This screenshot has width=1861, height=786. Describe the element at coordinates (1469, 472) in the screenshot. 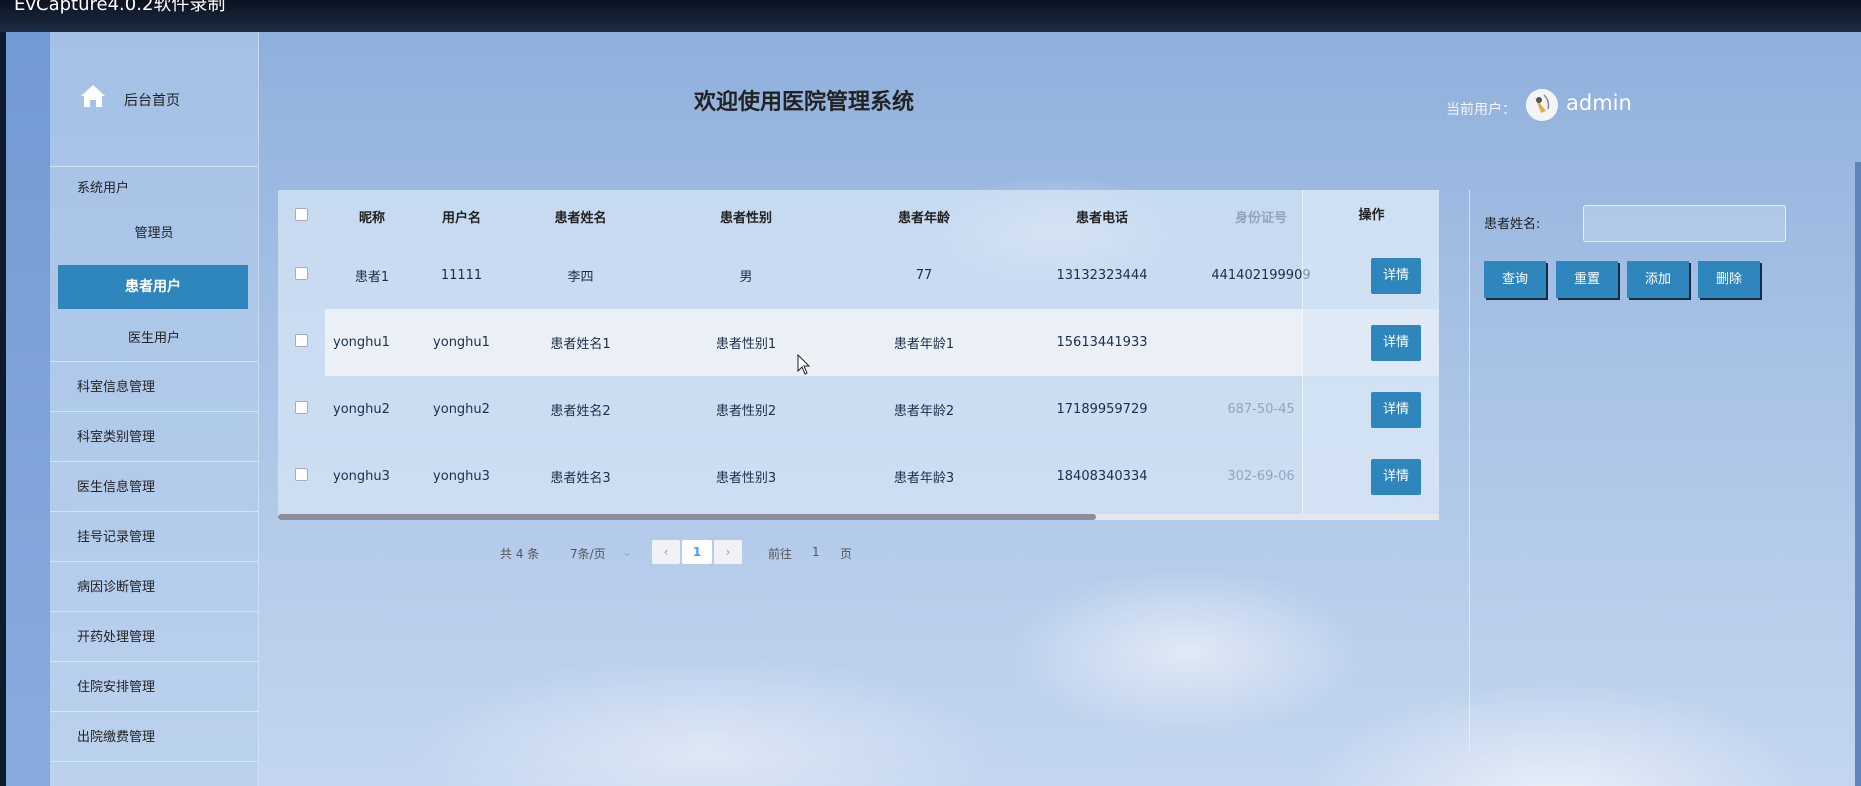

I see `panel-divider` at that location.